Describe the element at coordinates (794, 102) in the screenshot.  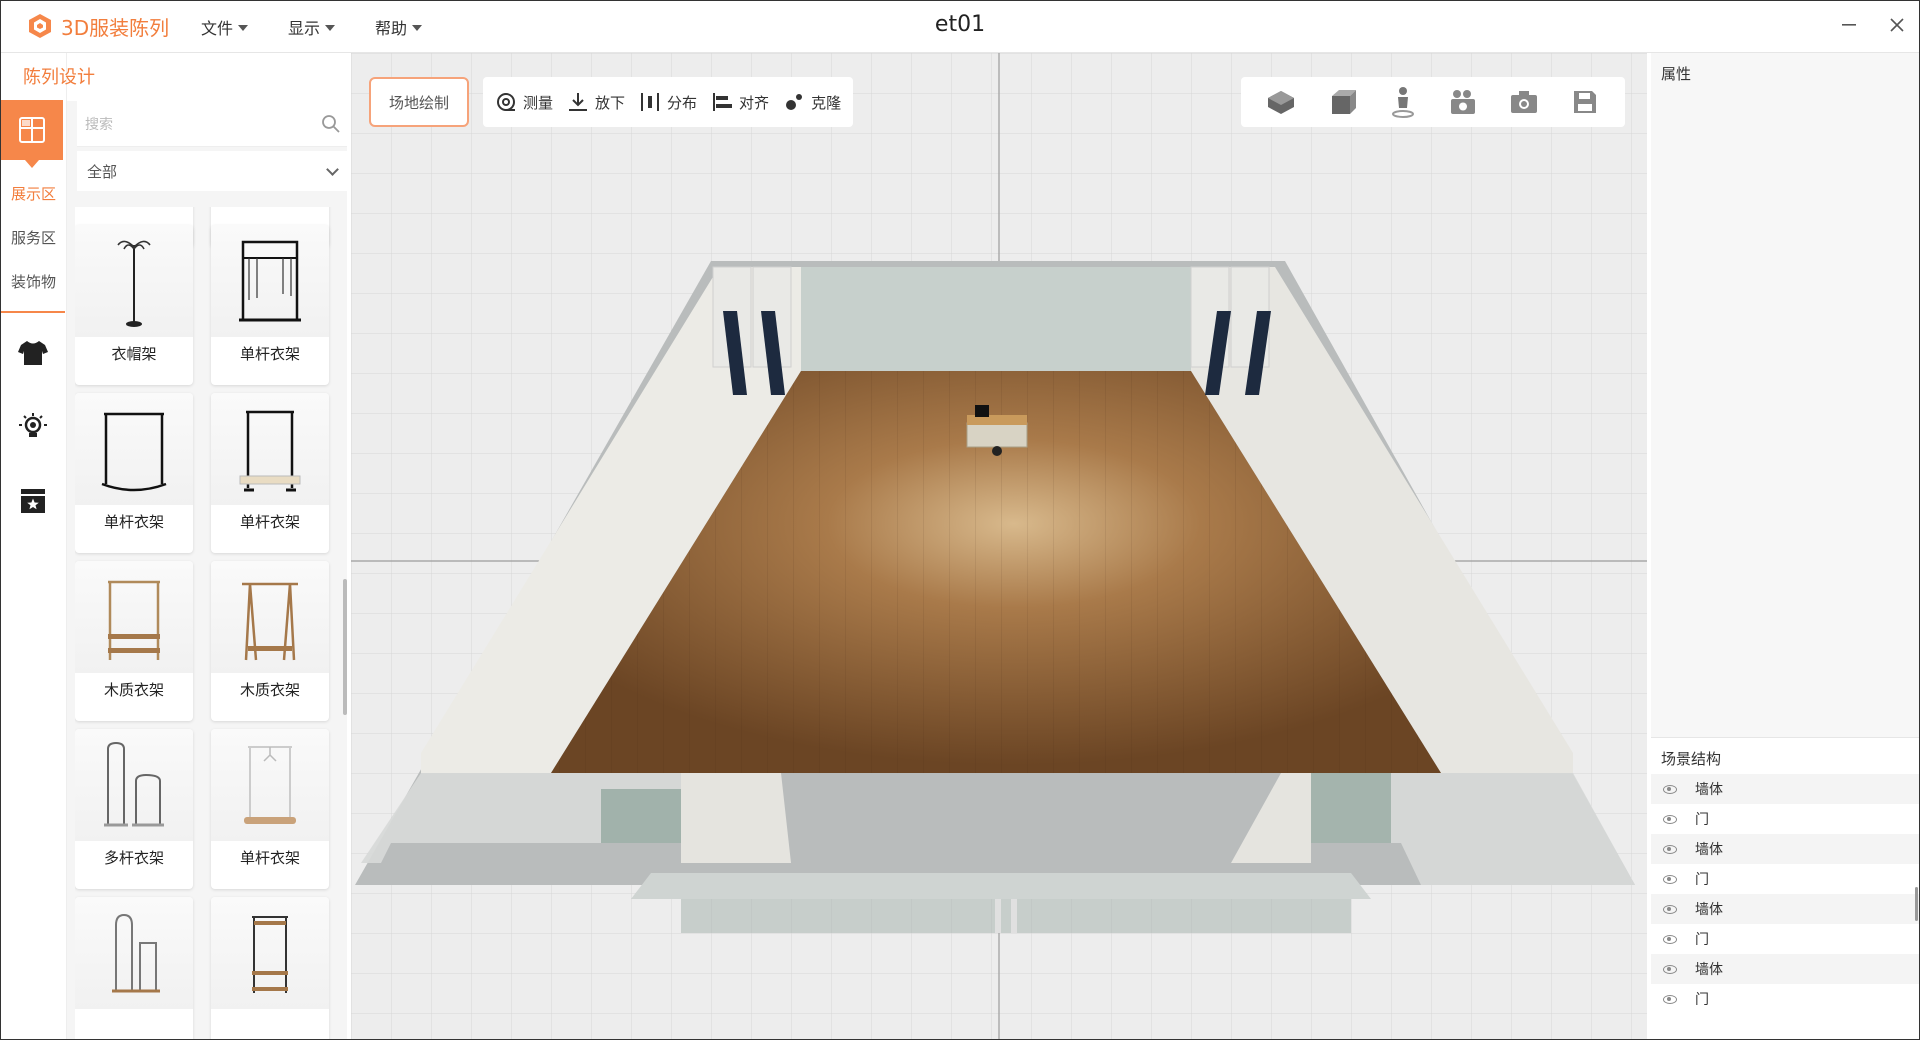
I see `clone-icon` at that location.